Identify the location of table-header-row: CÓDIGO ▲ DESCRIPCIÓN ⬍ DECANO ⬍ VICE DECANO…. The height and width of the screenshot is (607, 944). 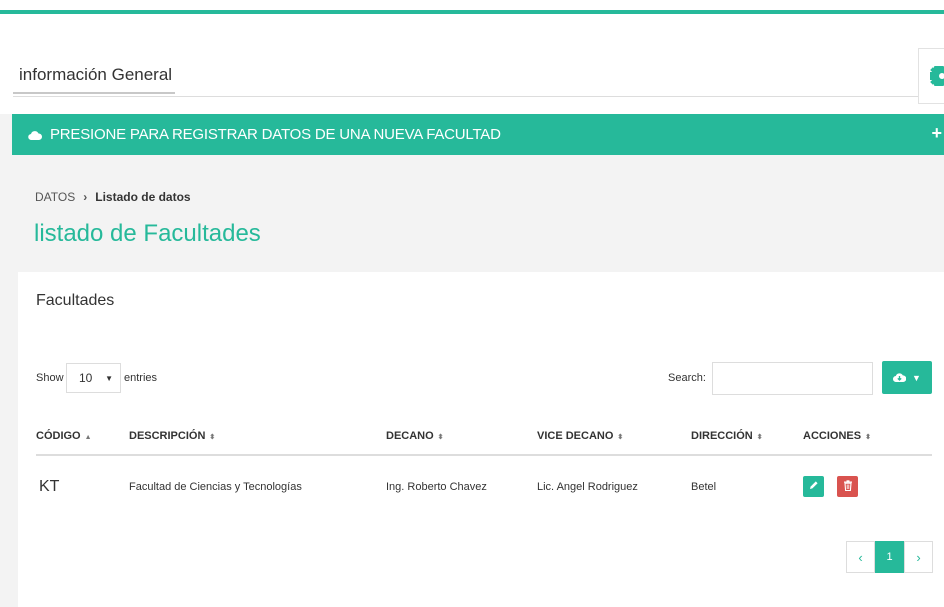
(484, 436).